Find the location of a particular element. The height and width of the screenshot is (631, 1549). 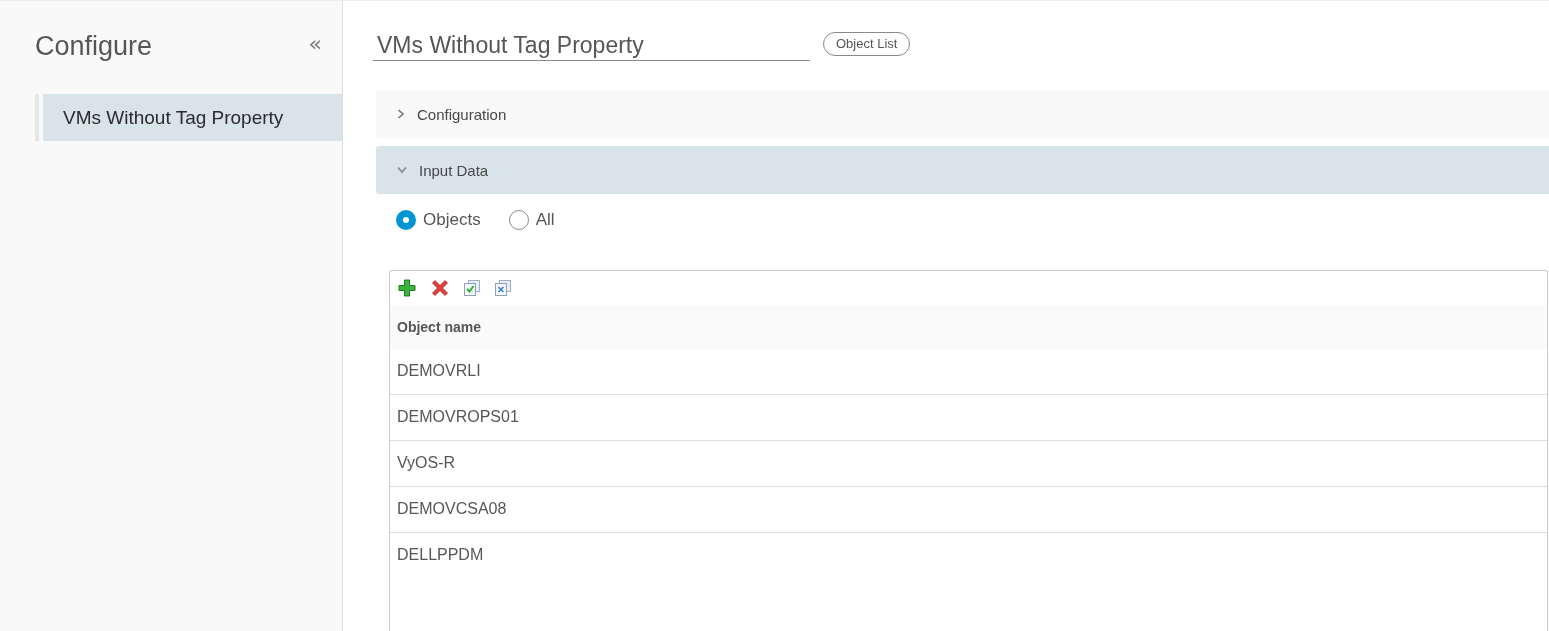

table-cell-text: DELLPPDM is located at coordinates (440, 555).